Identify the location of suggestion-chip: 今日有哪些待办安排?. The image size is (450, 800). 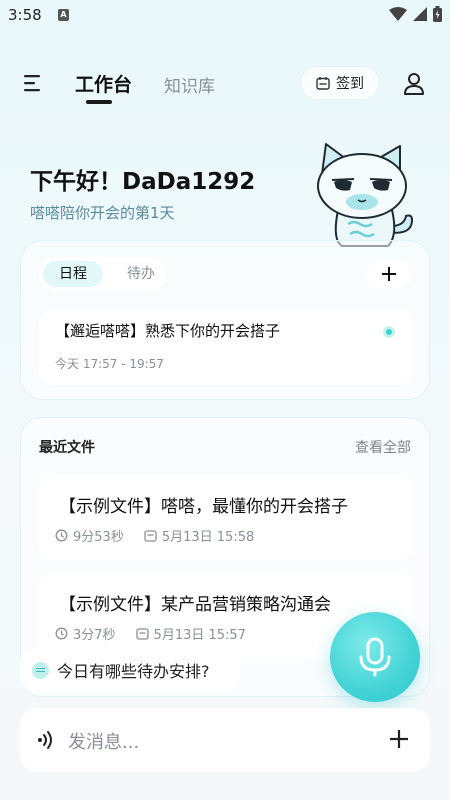
(130, 670).